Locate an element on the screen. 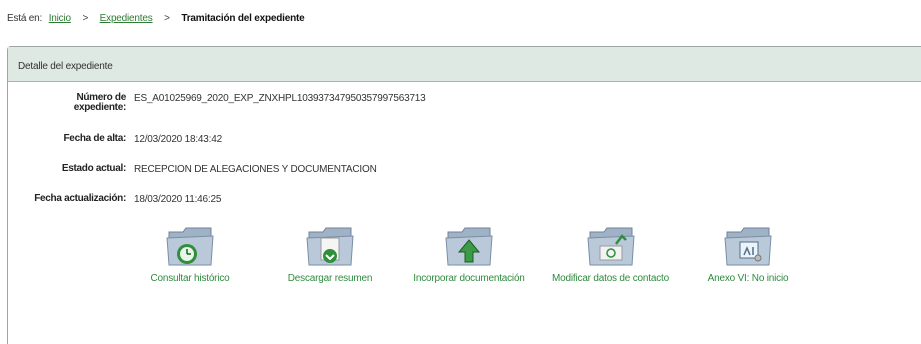  panel-title: Detalle del expediente is located at coordinates (65, 66).